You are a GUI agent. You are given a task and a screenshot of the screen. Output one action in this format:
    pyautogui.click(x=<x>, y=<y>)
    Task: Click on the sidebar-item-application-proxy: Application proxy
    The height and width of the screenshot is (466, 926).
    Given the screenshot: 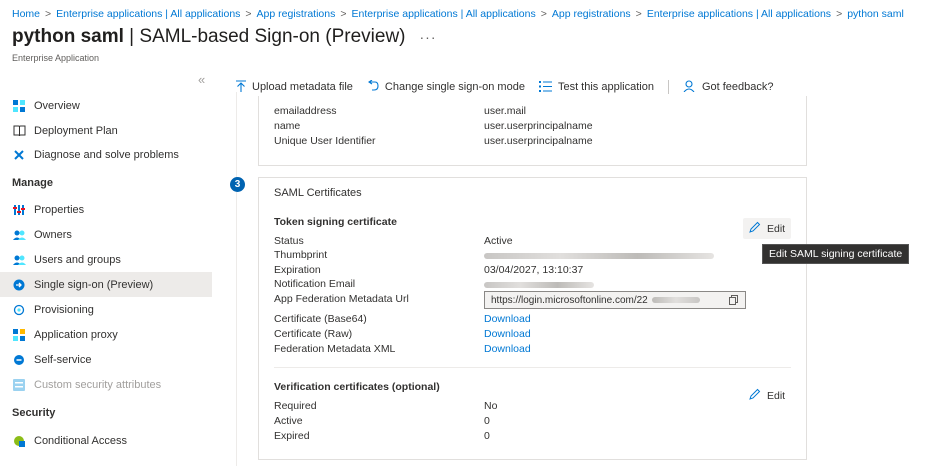 What is the action you would take?
    pyautogui.click(x=106, y=334)
    